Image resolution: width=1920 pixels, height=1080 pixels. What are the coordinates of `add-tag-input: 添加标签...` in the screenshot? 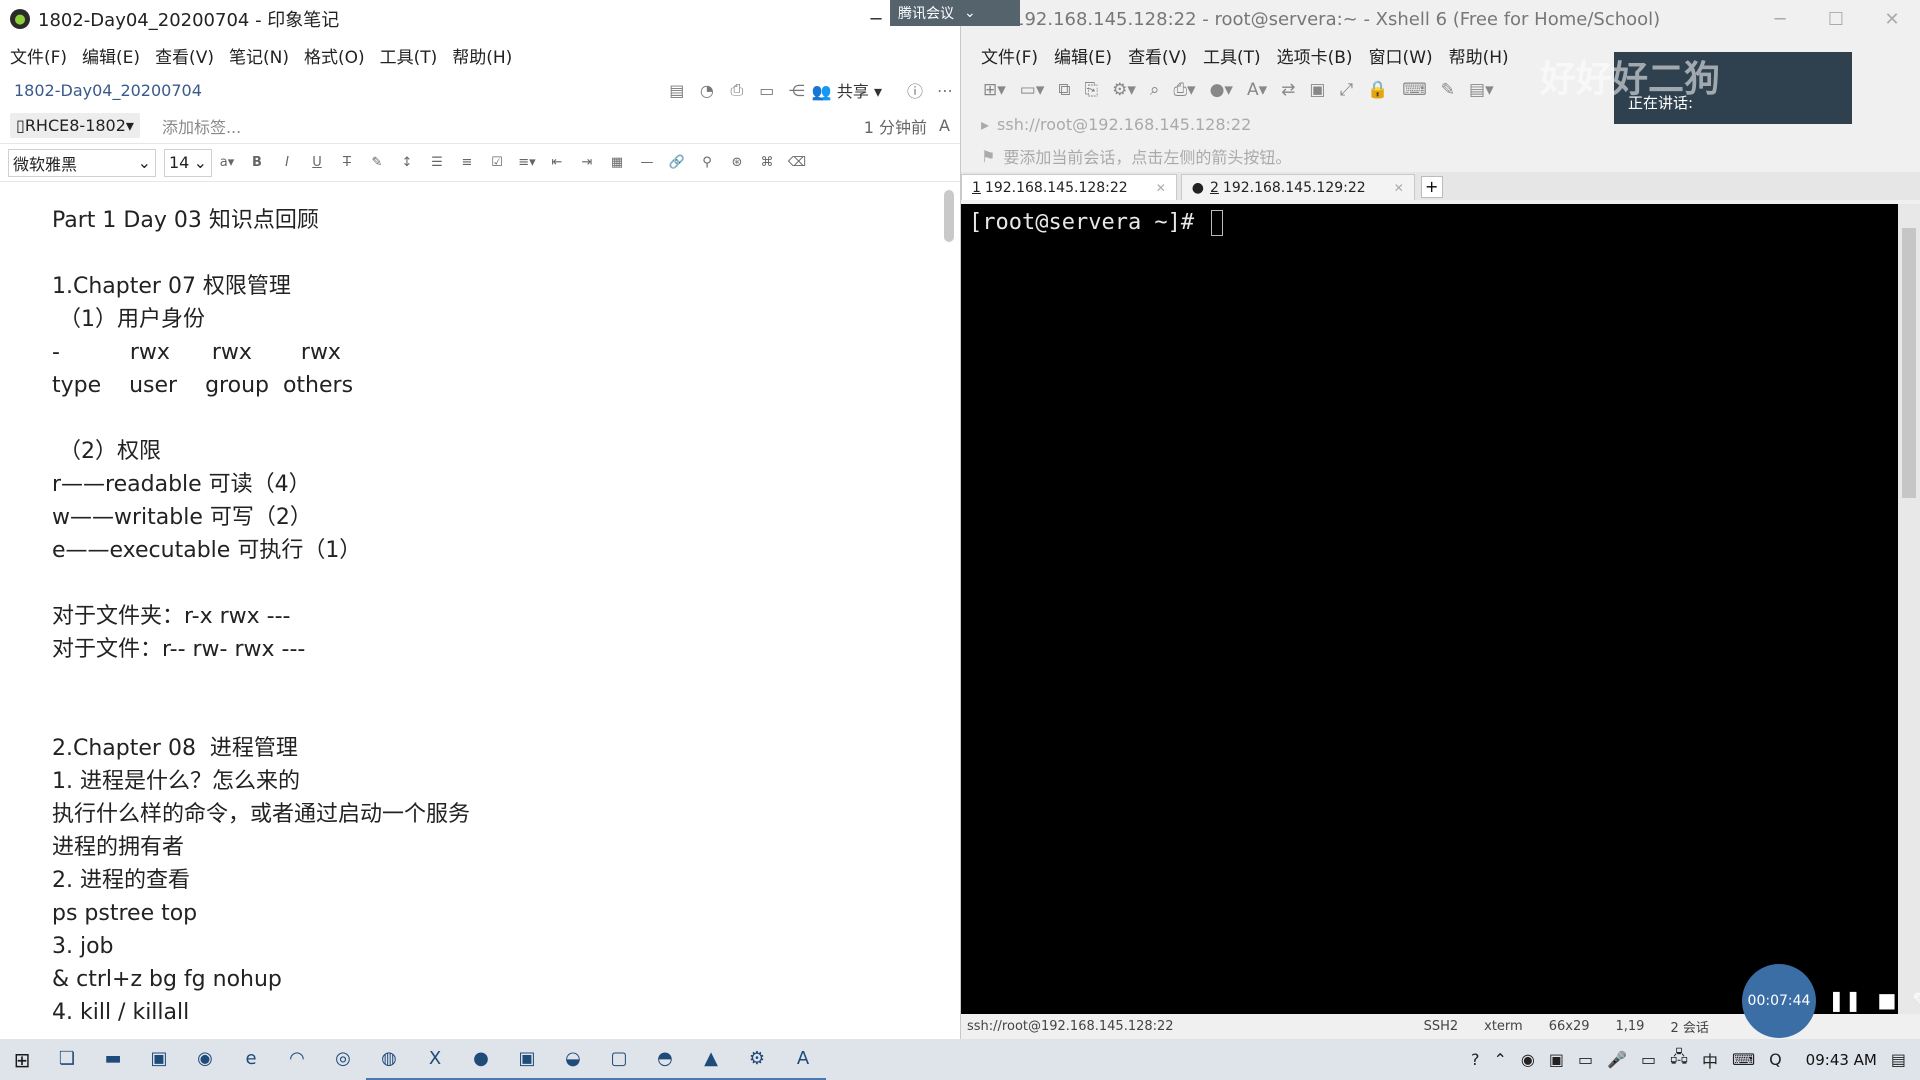 It's located at (513, 126).